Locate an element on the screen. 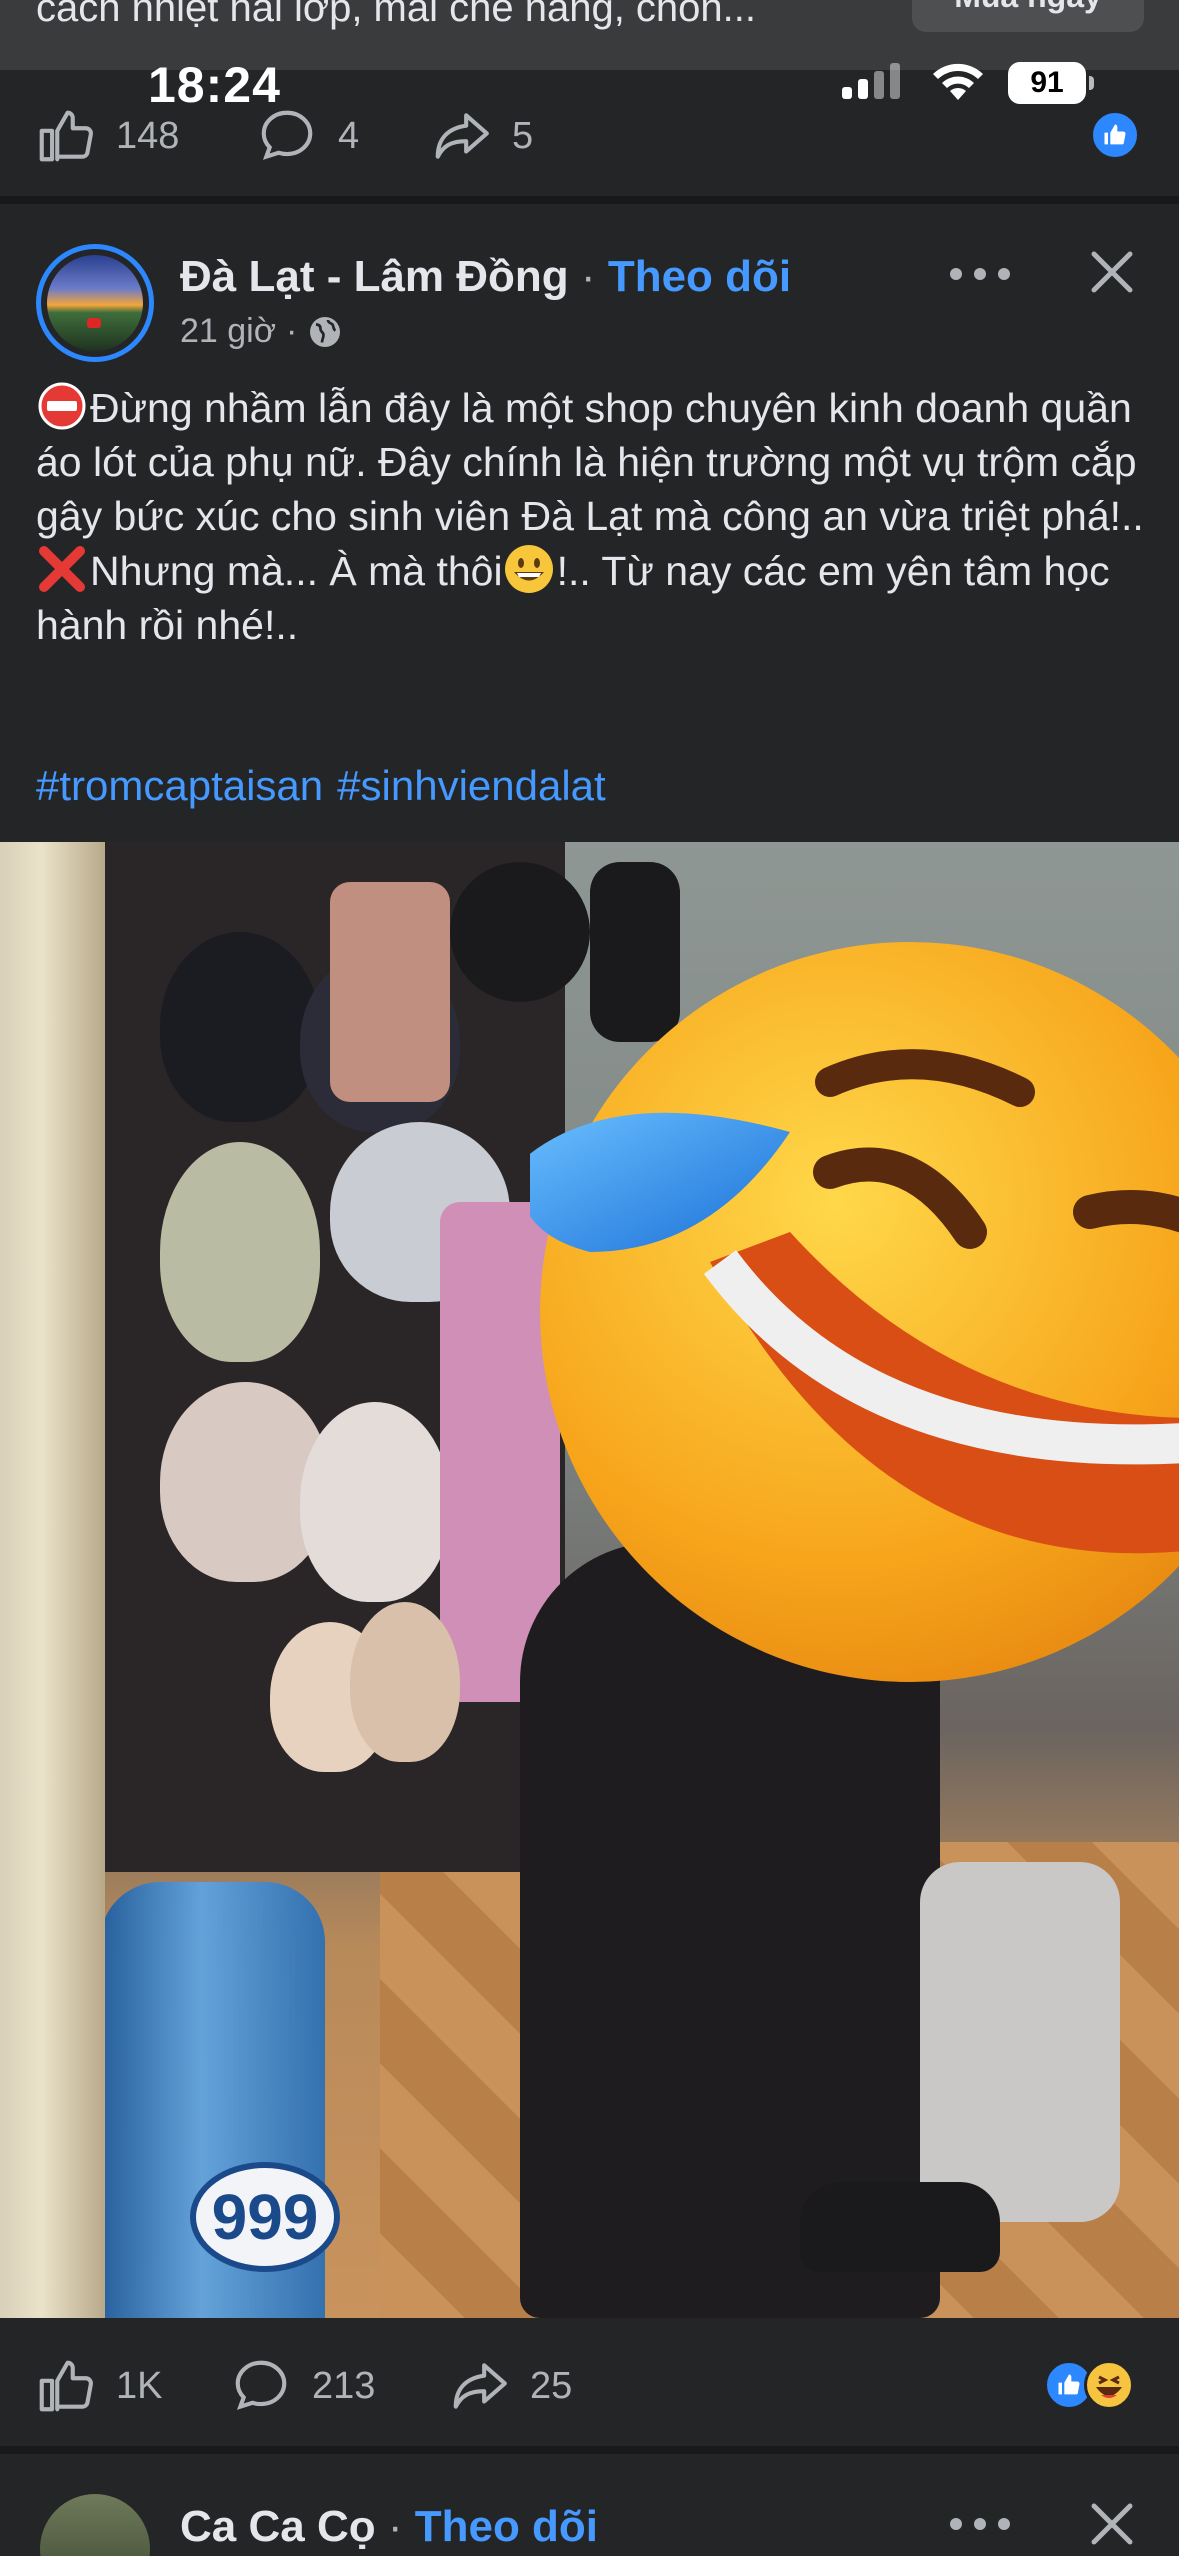  comment-button: 213 is located at coordinates (302, 2386).